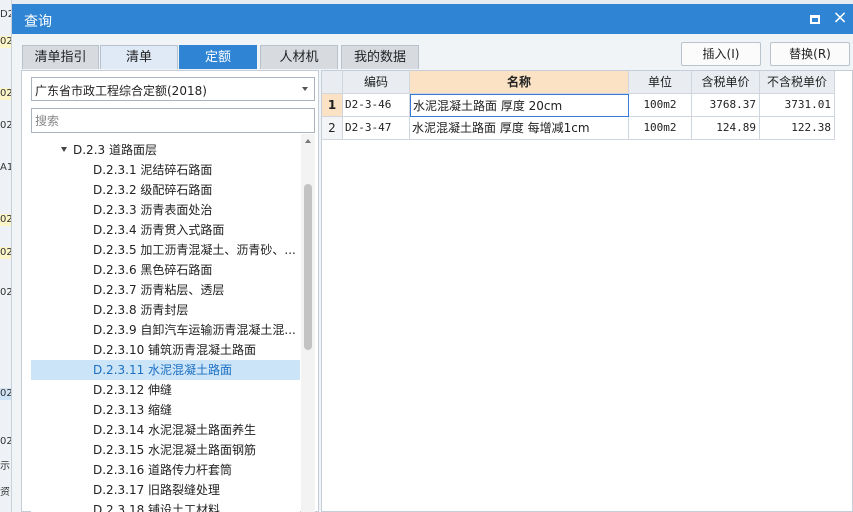  I want to click on quota-library-select: 广东省市政工程综合定额(2018), so click(173, 89).